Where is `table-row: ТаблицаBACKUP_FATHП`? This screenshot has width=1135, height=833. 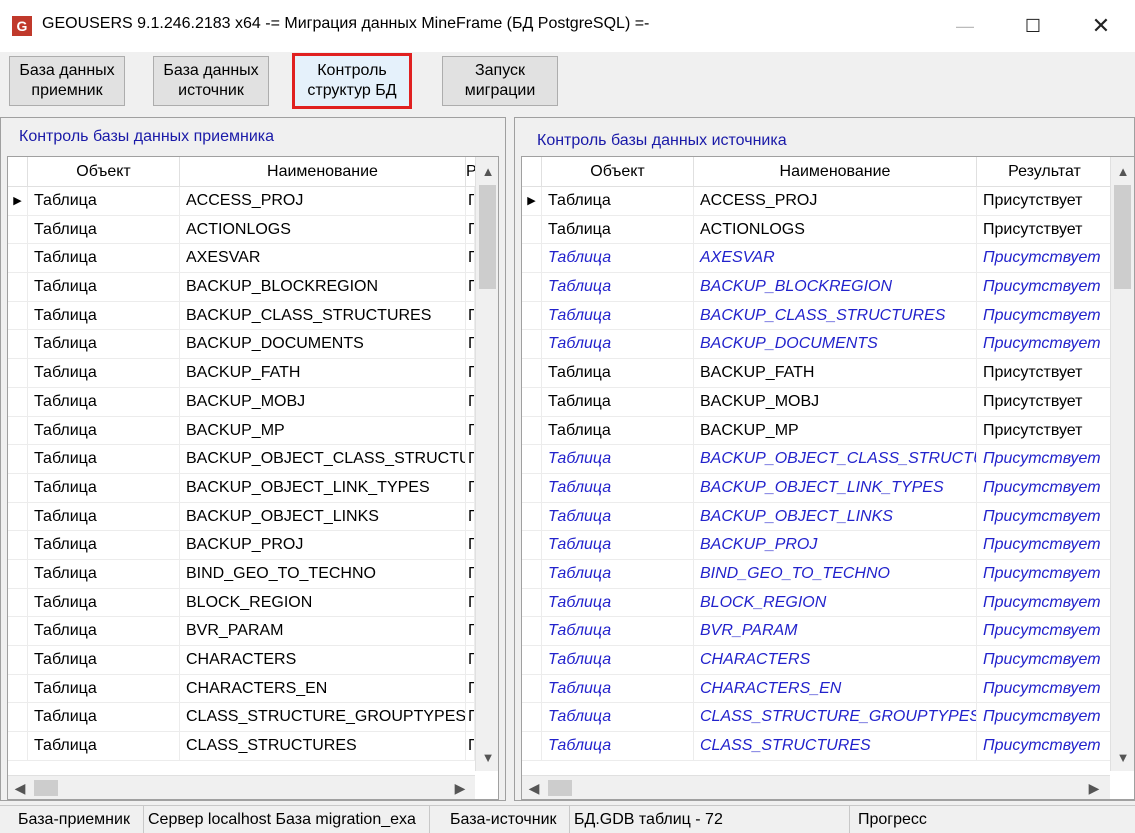
table-row: ТаблицаBACKUP_FATHП is located at coordinates (241, 373).